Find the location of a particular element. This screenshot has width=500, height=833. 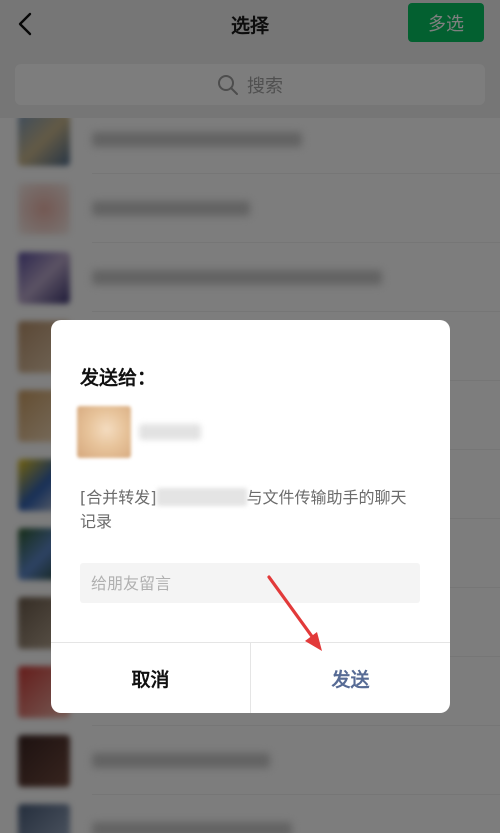

forward-preview: [合并转发] 与文件传输助手的聊天记录 is located at coordinates (245, 510).